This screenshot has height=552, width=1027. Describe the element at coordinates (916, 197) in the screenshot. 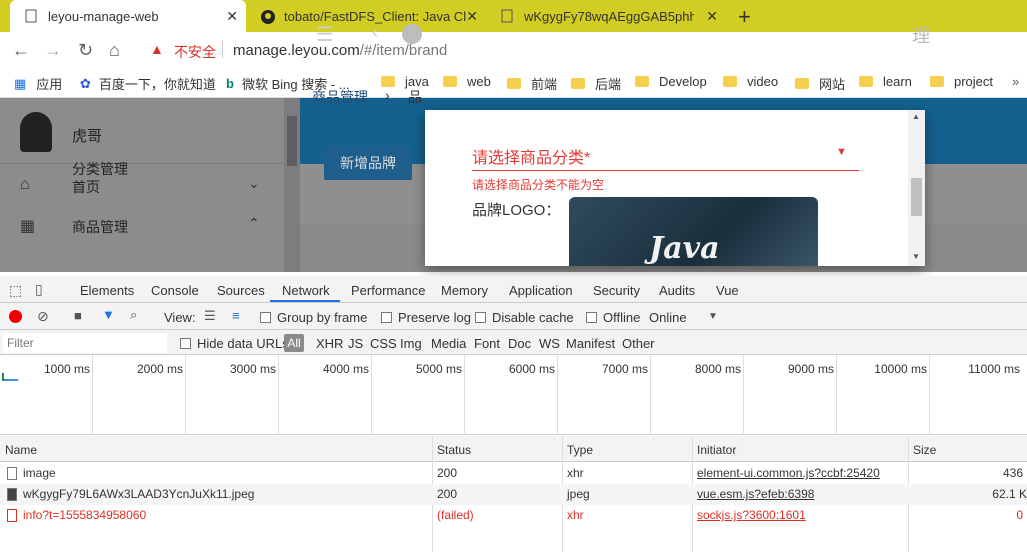

I see `dialog-scrollbar-thumb` at that location.